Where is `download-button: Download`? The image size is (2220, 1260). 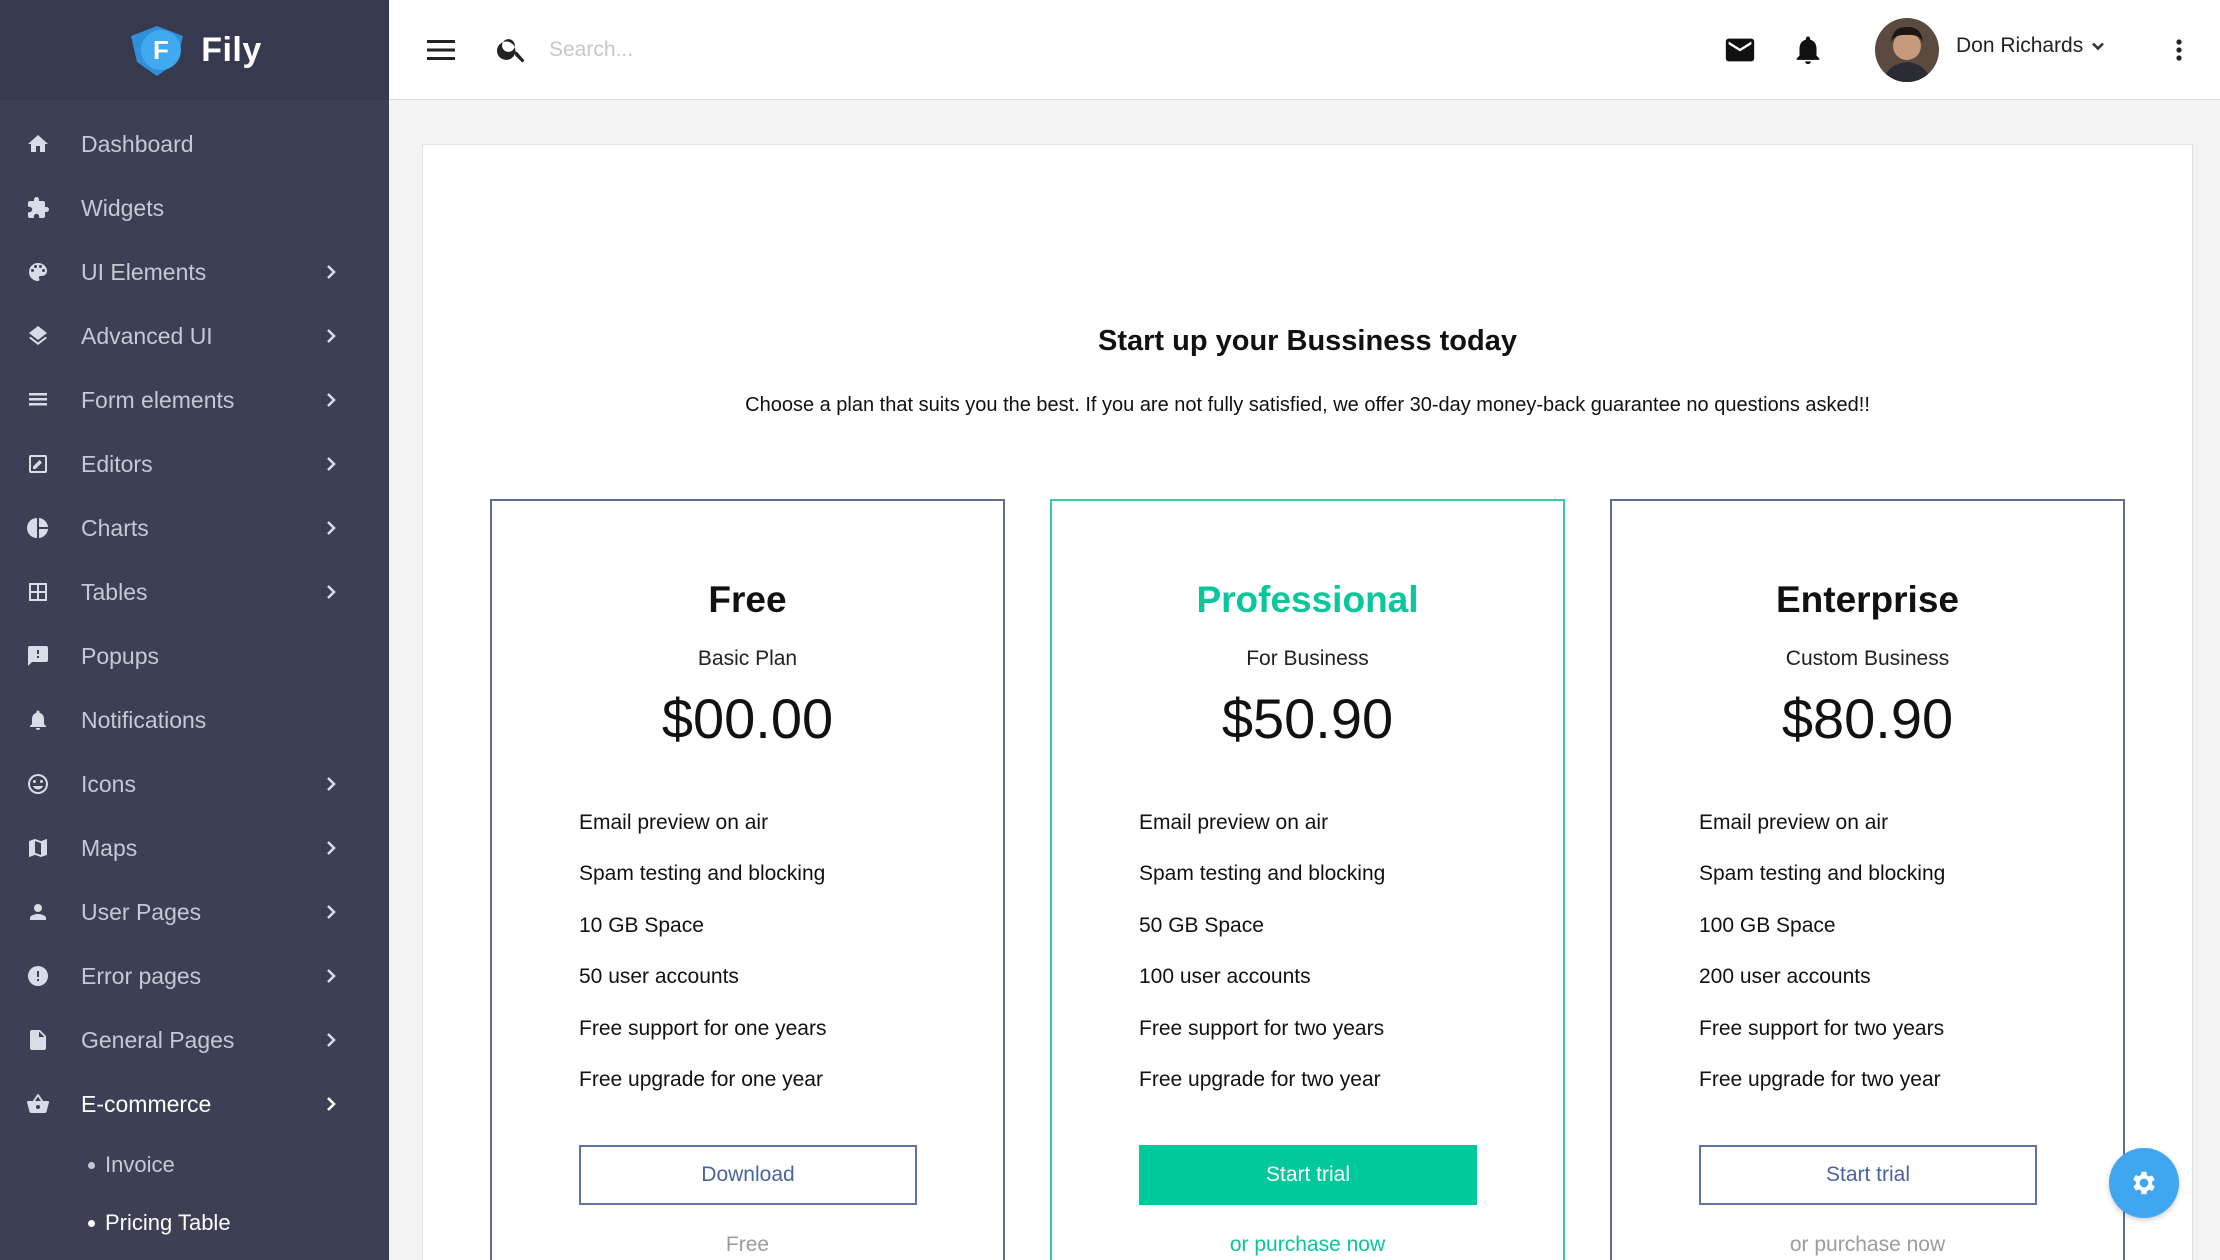
download-button: Download is located at coordinates (748, 1175).